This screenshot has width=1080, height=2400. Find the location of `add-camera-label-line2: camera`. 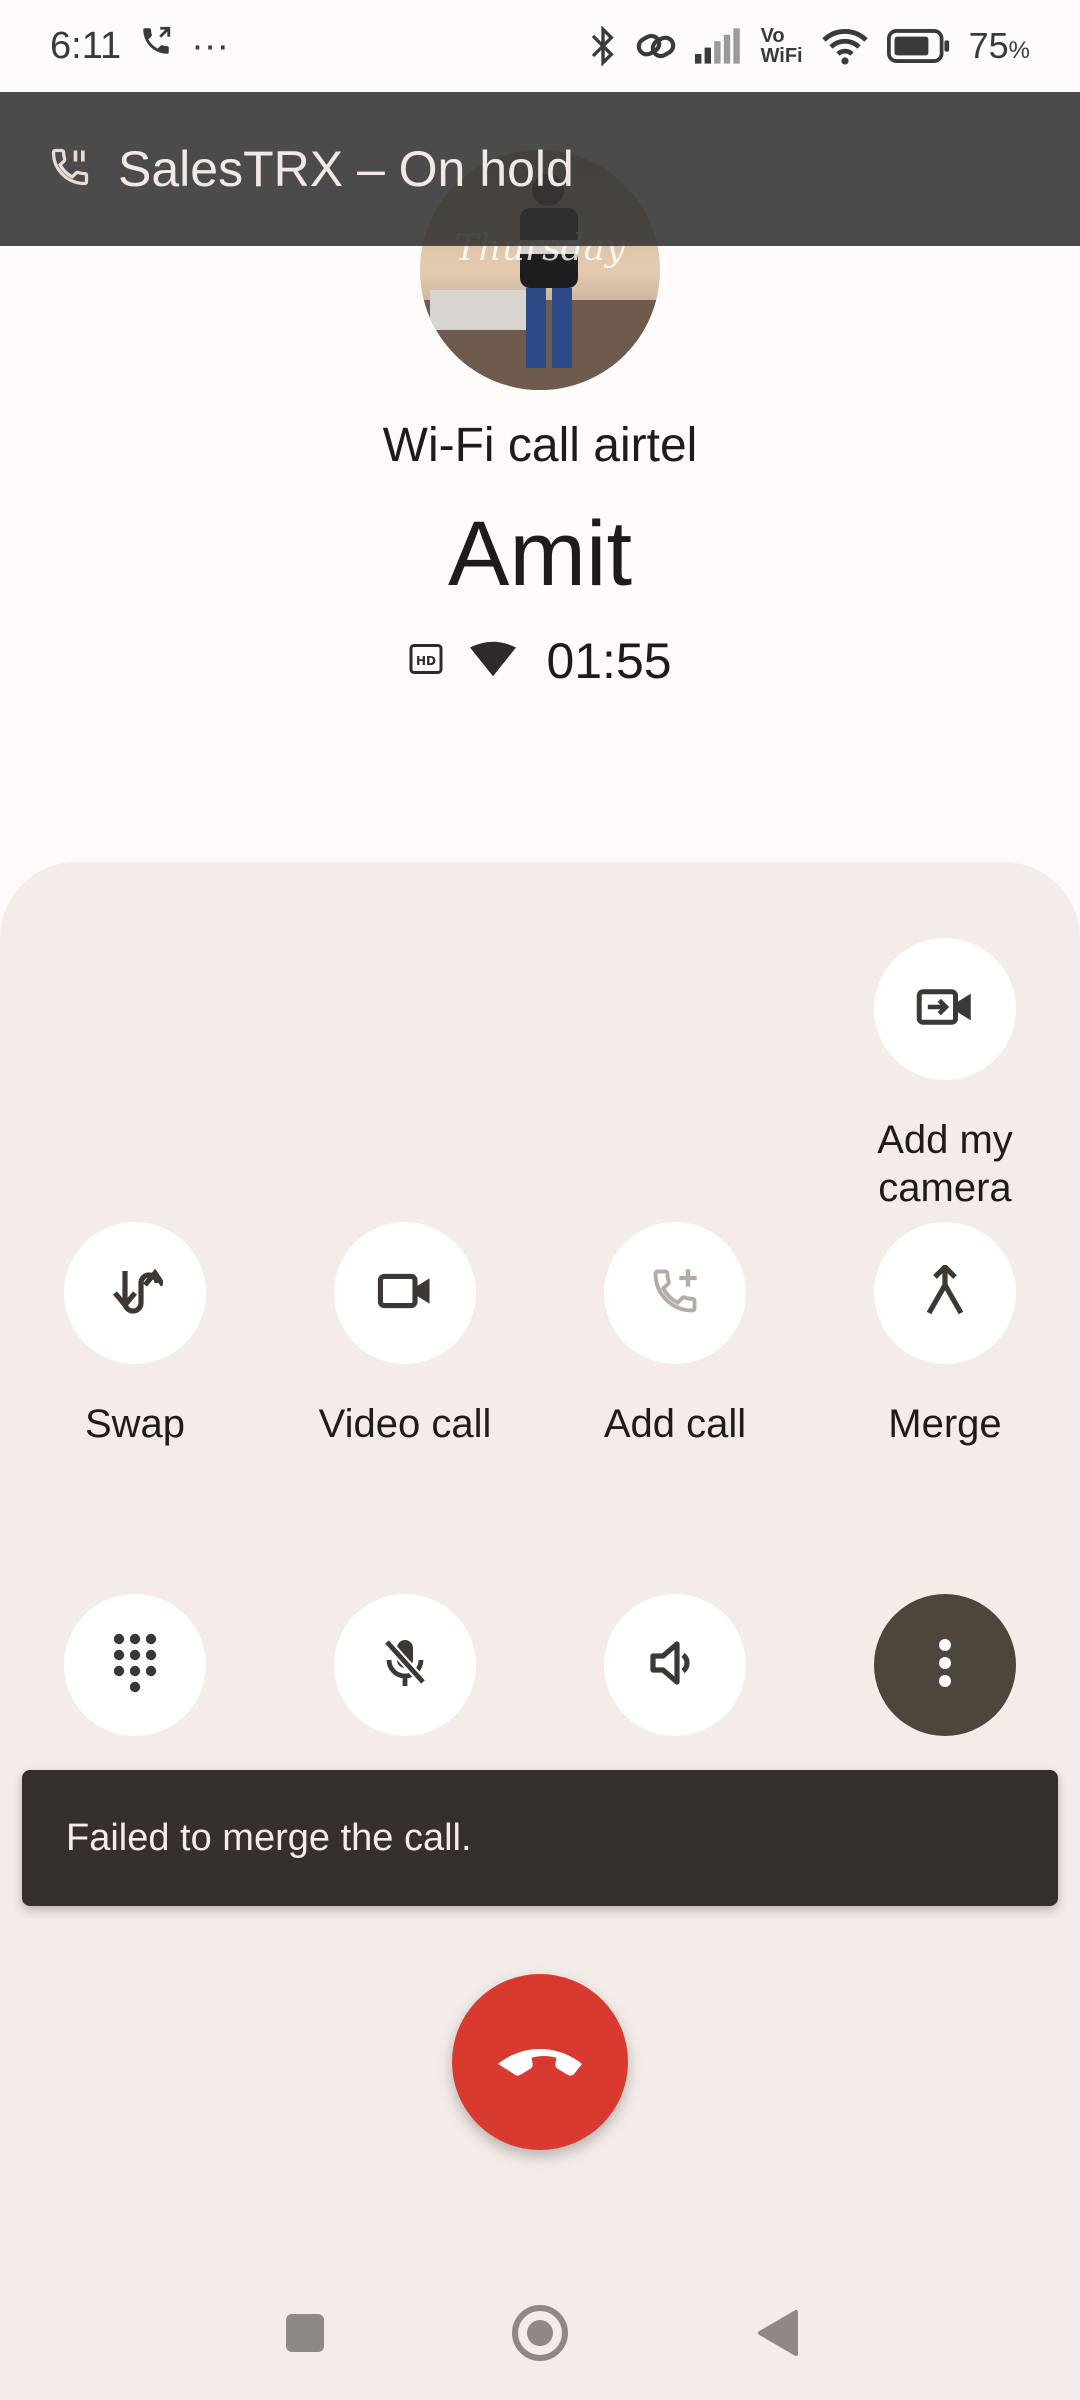

add-camera-label-line2: camera is located at coordinates (945, 1188).